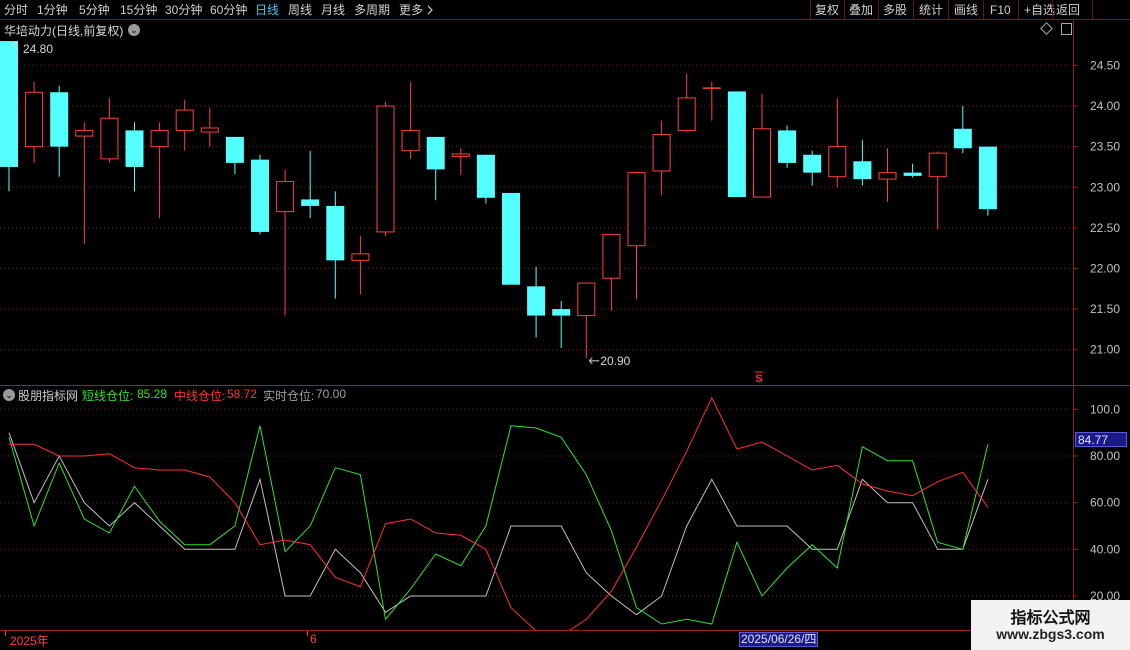 This screenshot has height=650, width=1130. What do you see at coordinates (200, 396) in the screenshot?
I see `mid-position-label: 中线仓位:` at bounding box center [200, 396].